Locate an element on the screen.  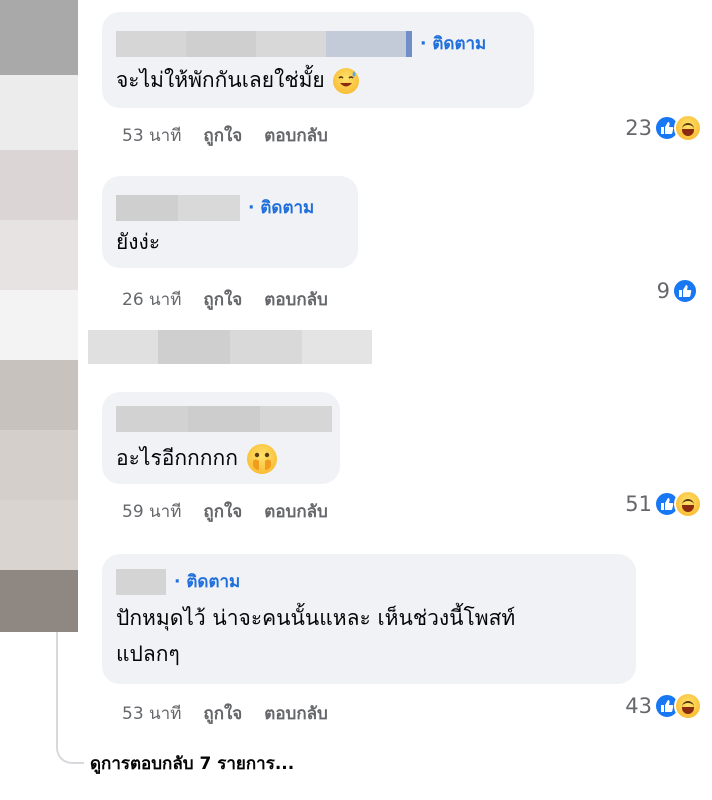
like-icon is located at coordinates (685, 291).